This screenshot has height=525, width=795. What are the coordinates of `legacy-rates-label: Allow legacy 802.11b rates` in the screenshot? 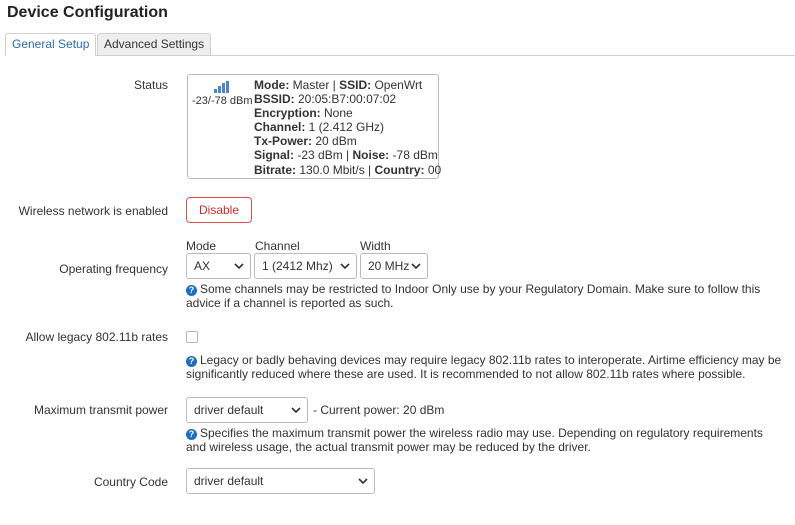 It's located at (96, 337).